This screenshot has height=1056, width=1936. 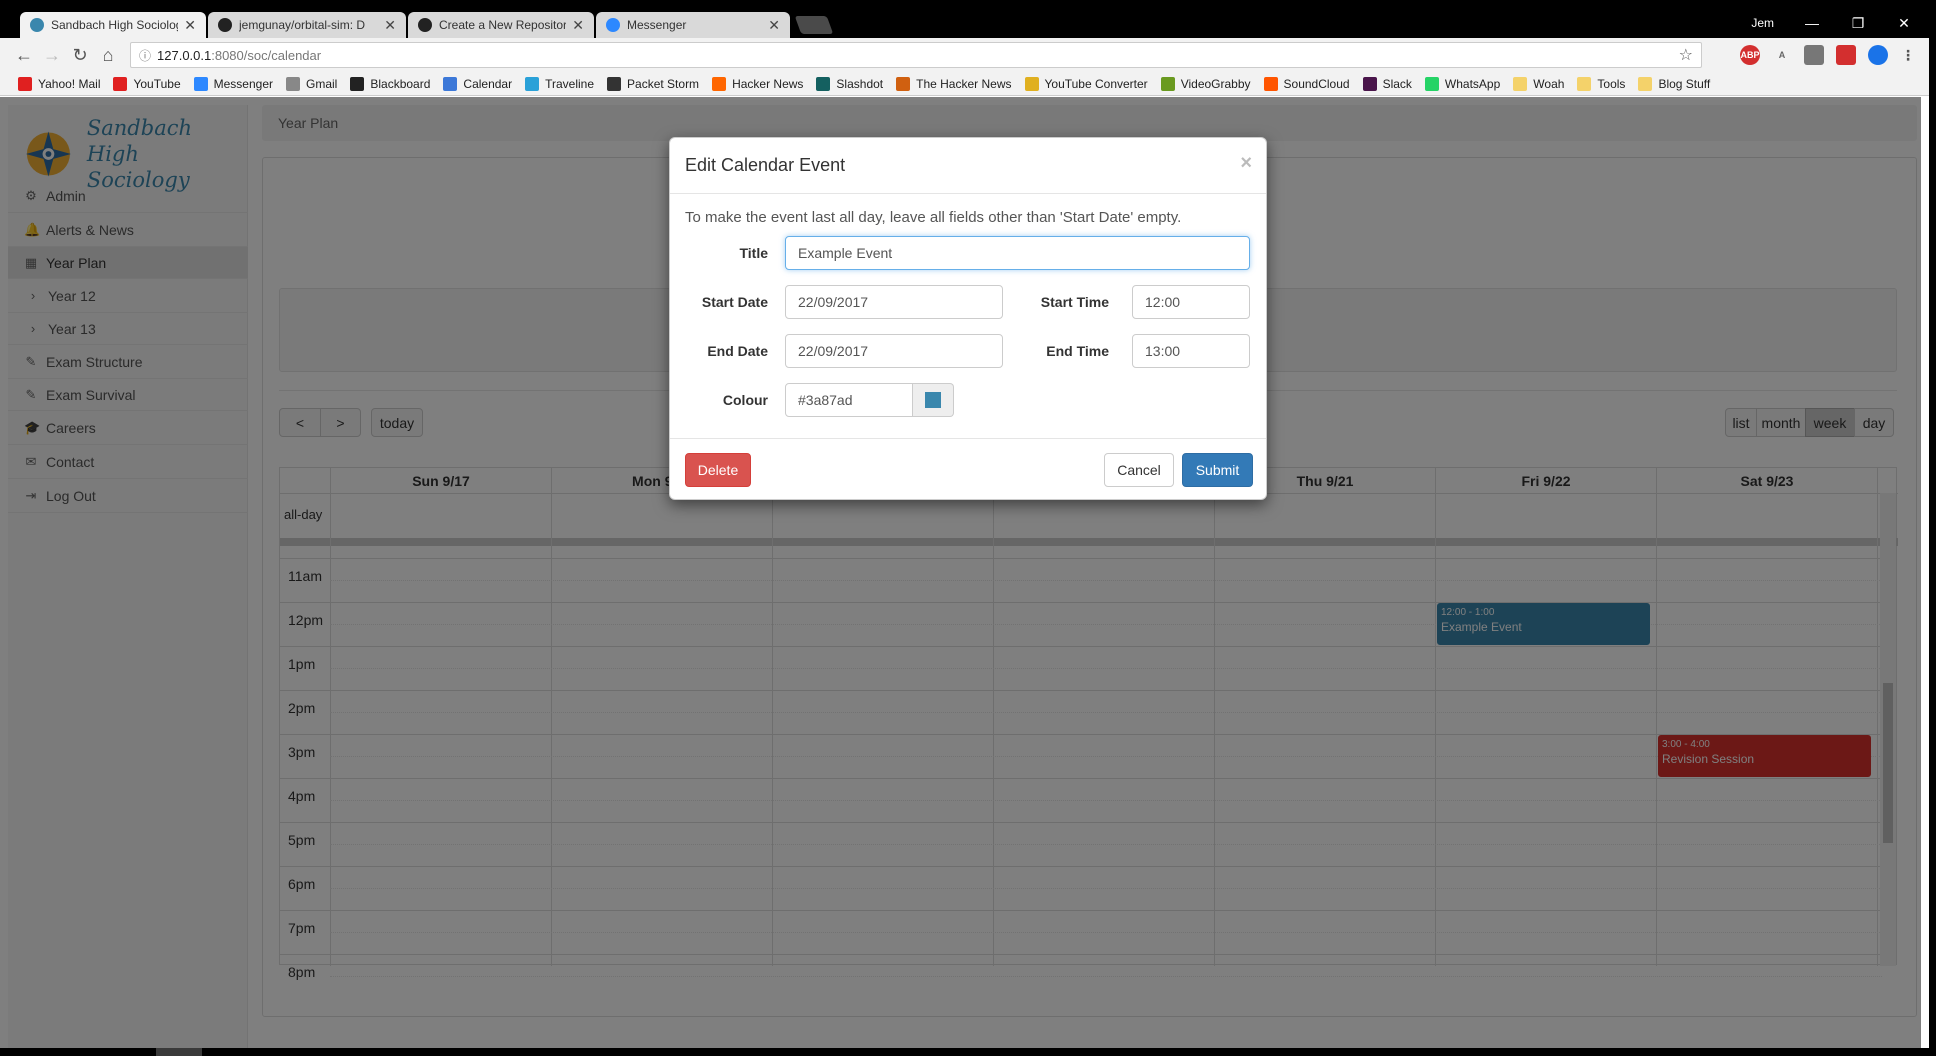 What do you see at coordinates (302, 25) in the screenshot?
I see `tab-label: jemgunay/orbital-sim: D` at bounding box center [302, 25].